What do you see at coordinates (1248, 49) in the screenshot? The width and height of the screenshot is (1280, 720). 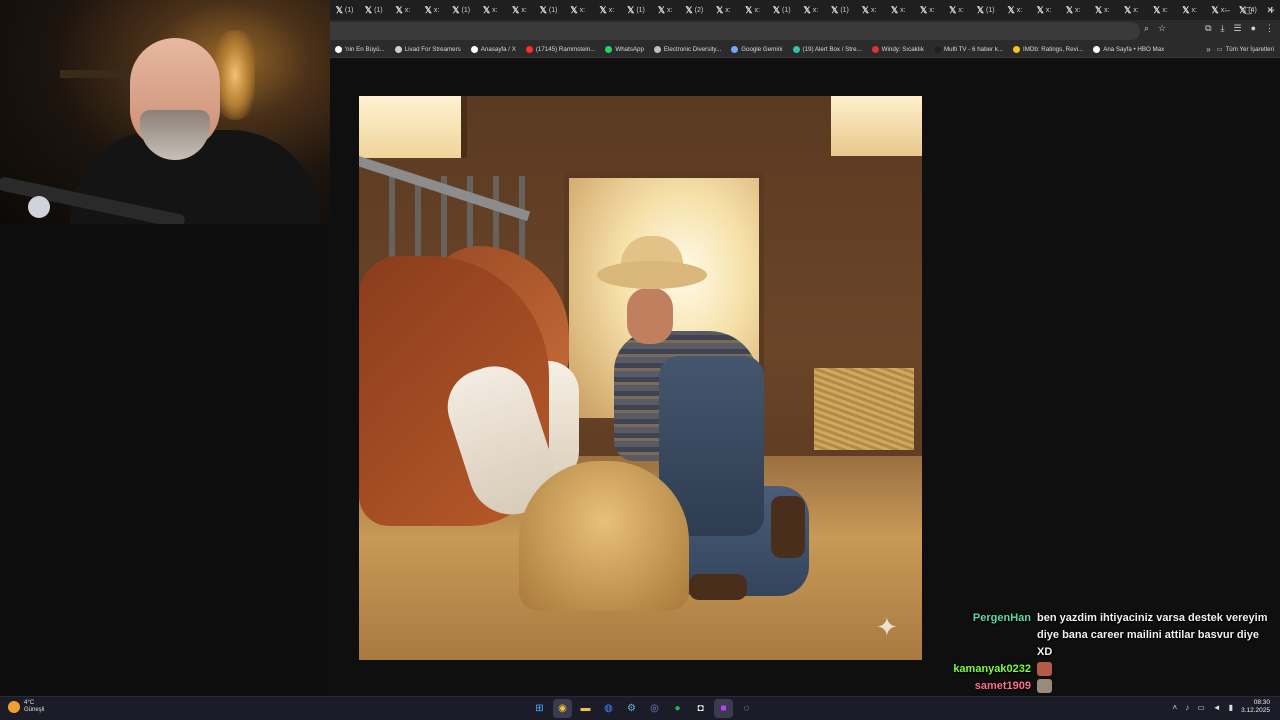 I see `all-bookmarks-button: ▭ Tüm Yer İşaretleri` at bounding box center [1248, 49].